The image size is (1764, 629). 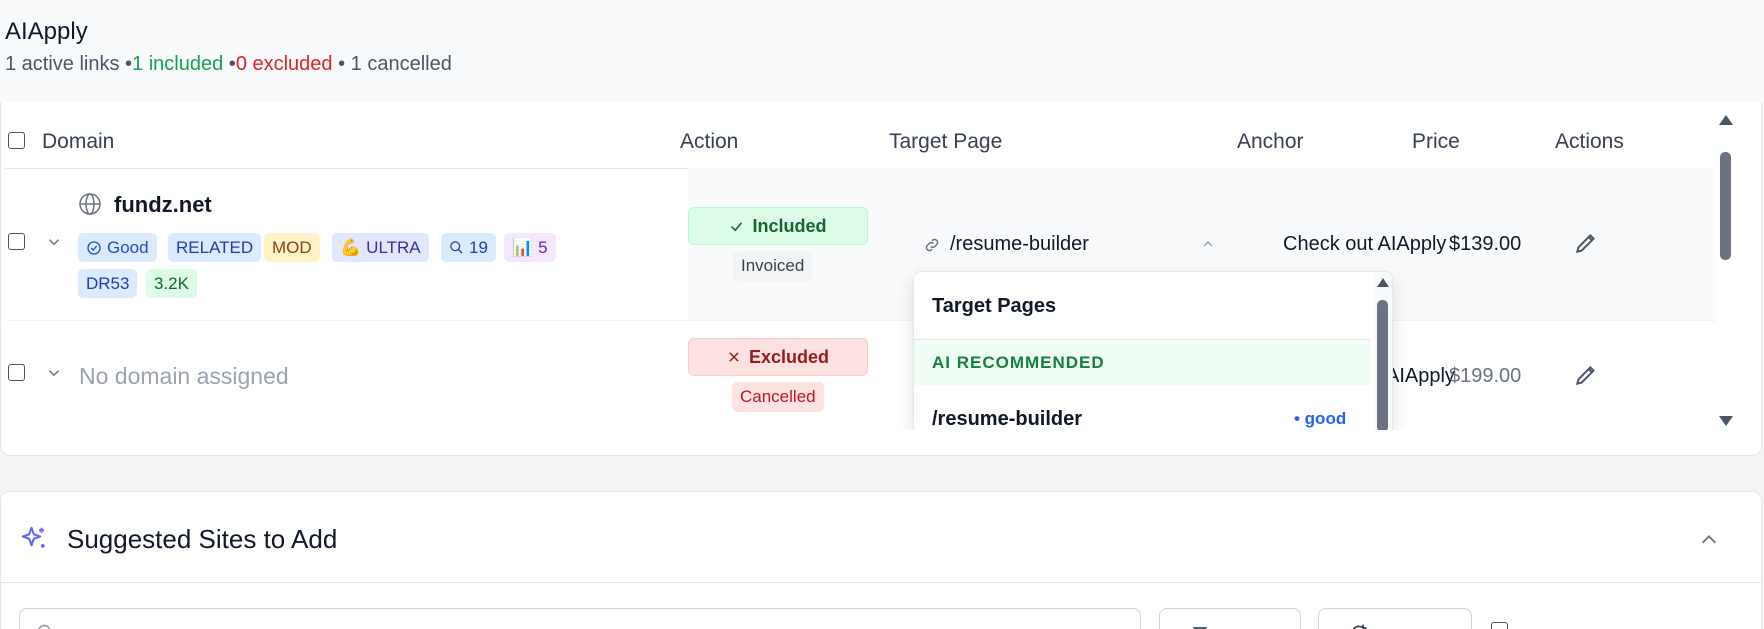 I want to click on no-domain-label: No domain assigned, so click(x=184, y=376).